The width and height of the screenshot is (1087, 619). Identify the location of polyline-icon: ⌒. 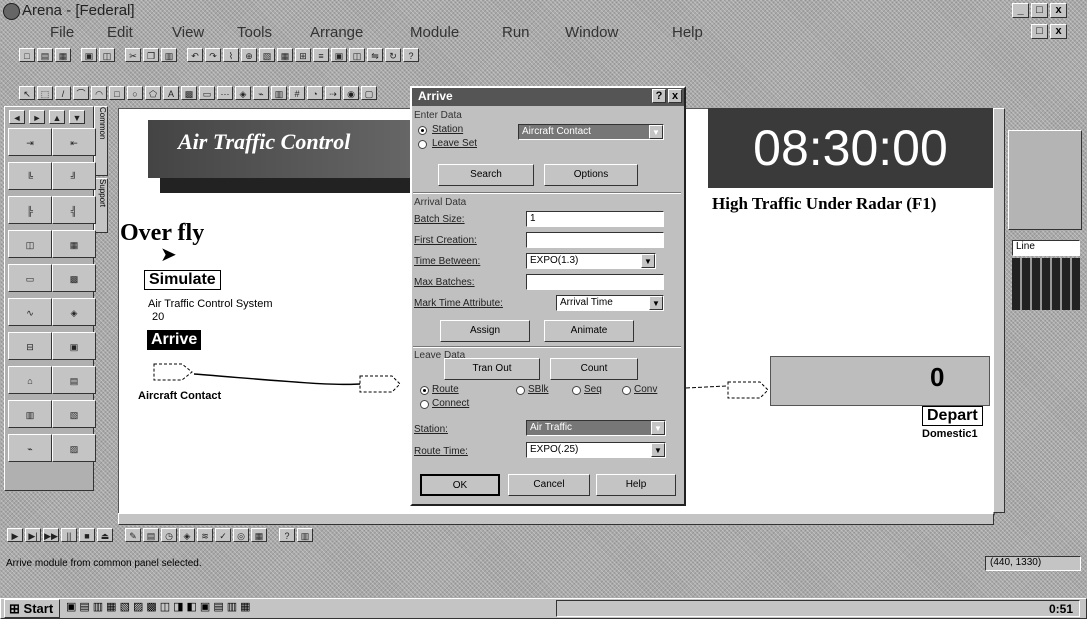
(81, 93).